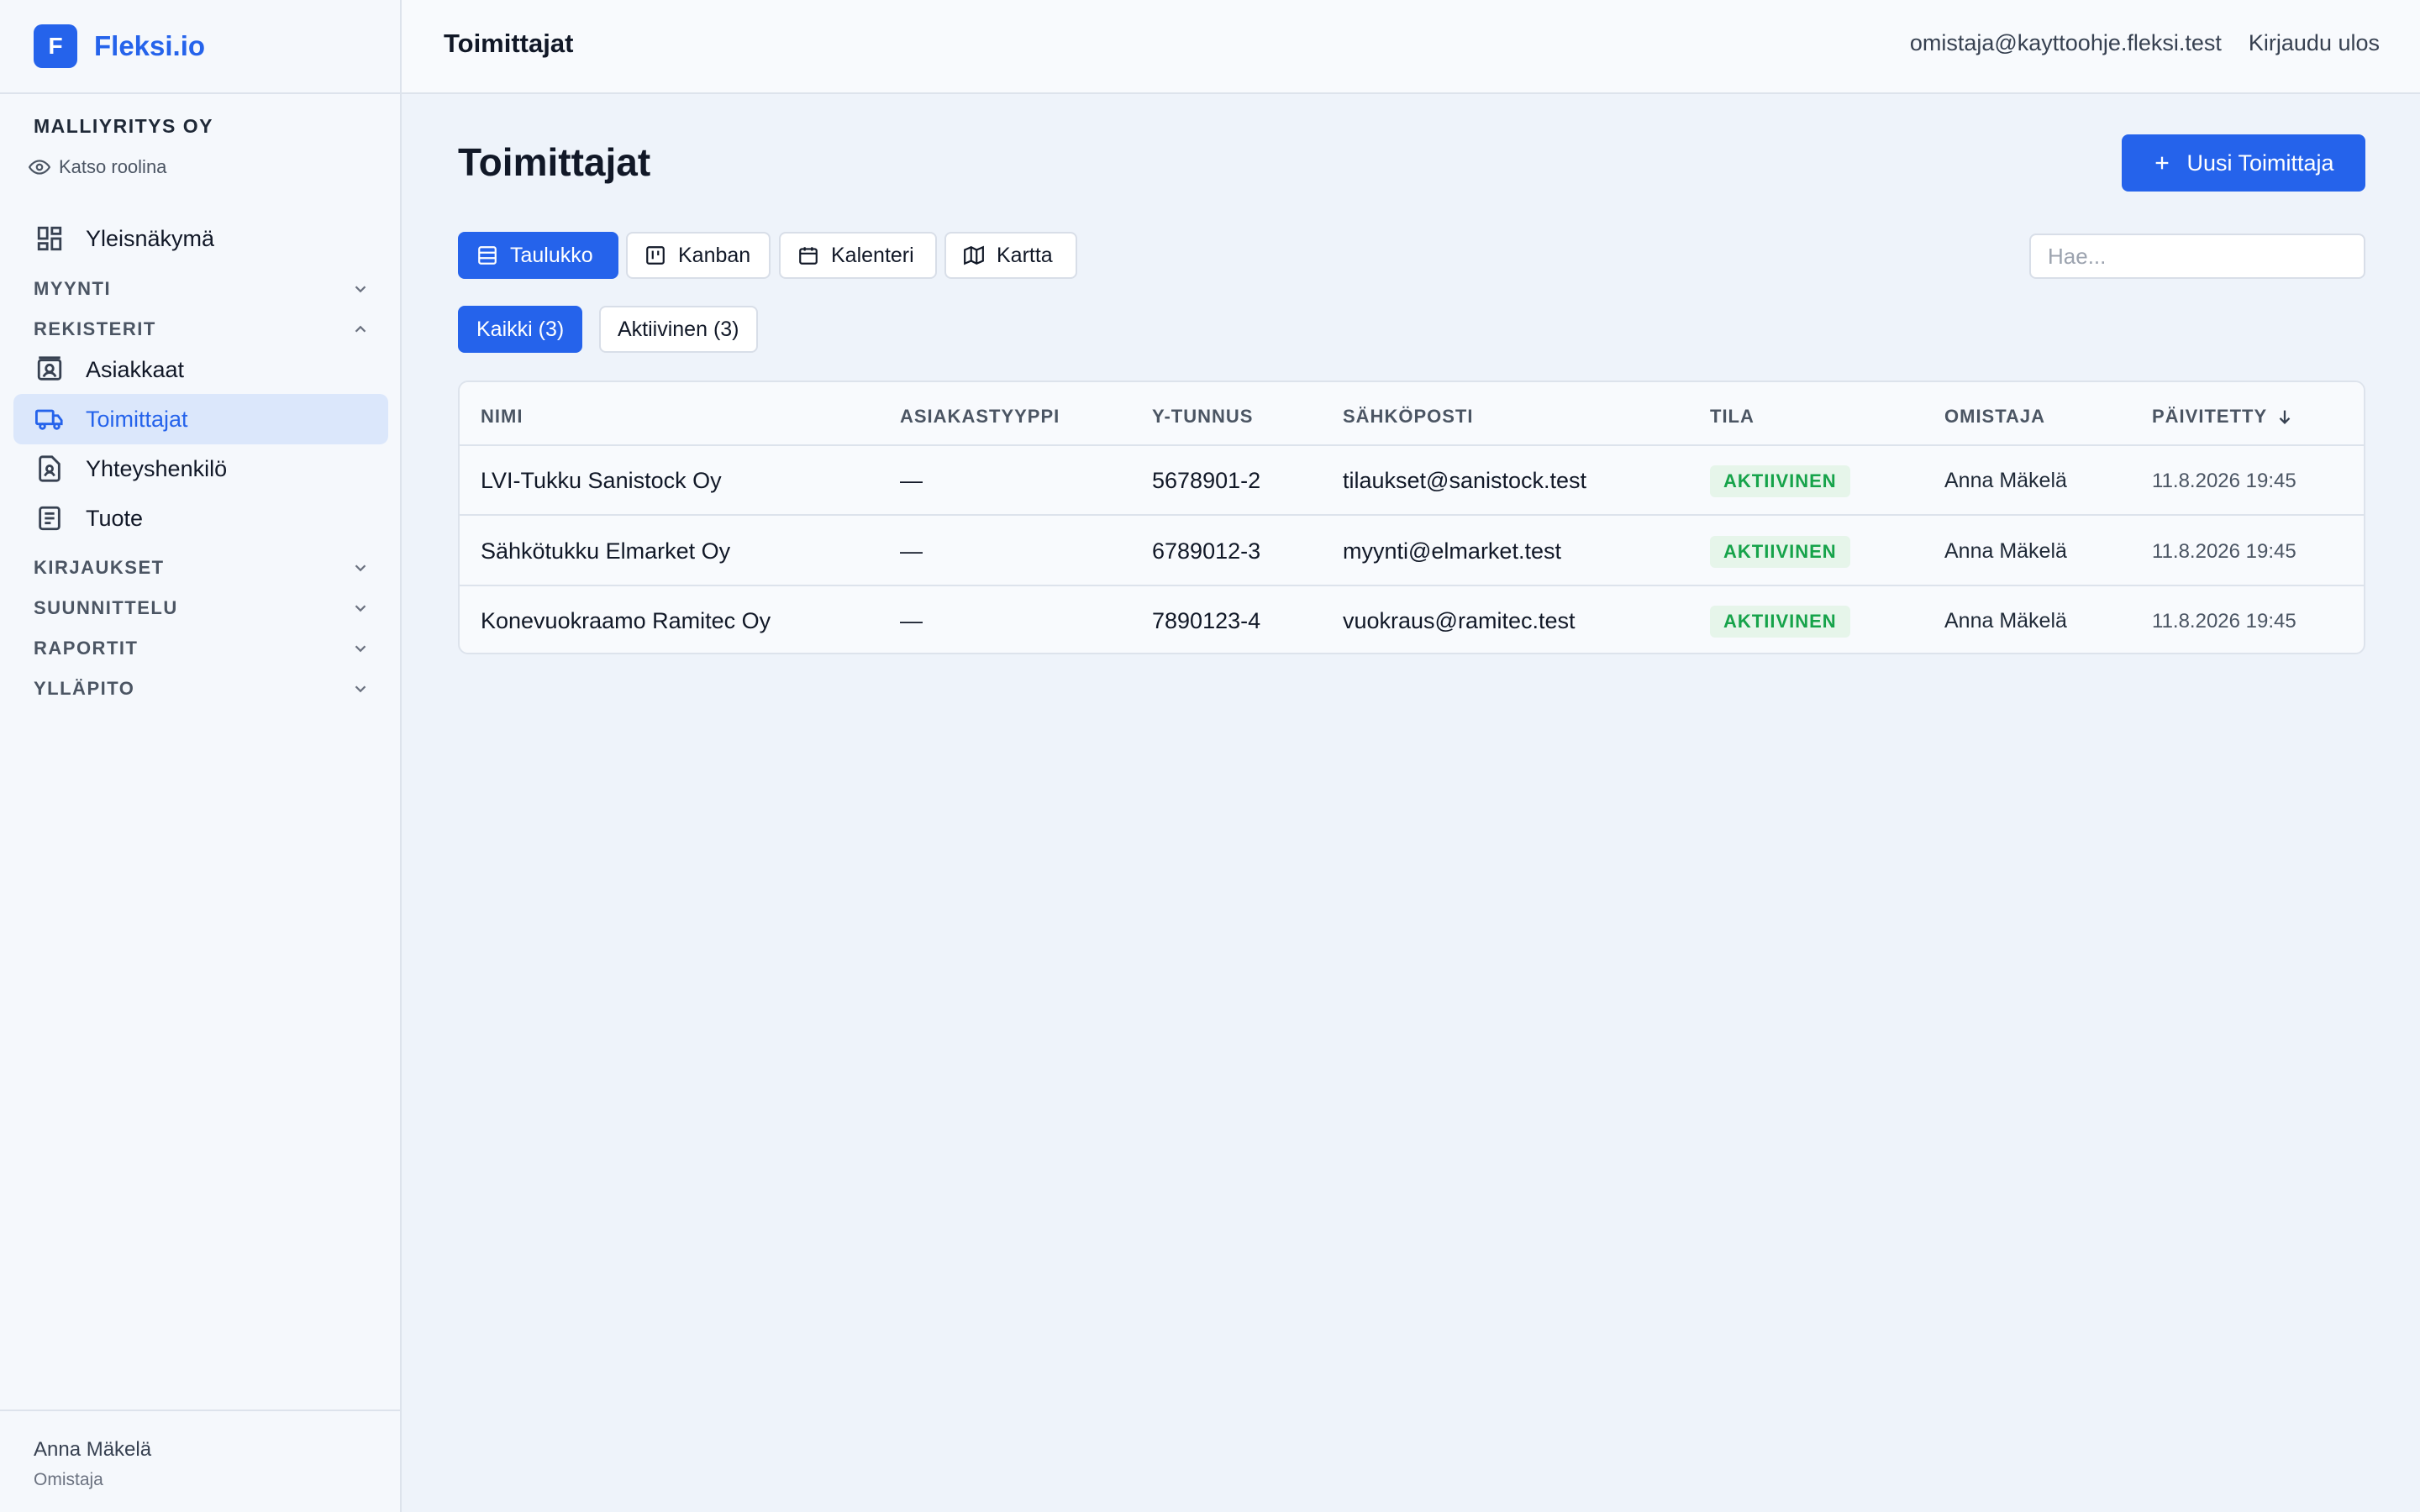 The image size is (2420, 1512). What do you see at coordinates (606, 551) in the screenshot?
I see `cell-name: Sähkötukku Elmarket Oy` at bounding box center [606, 551].